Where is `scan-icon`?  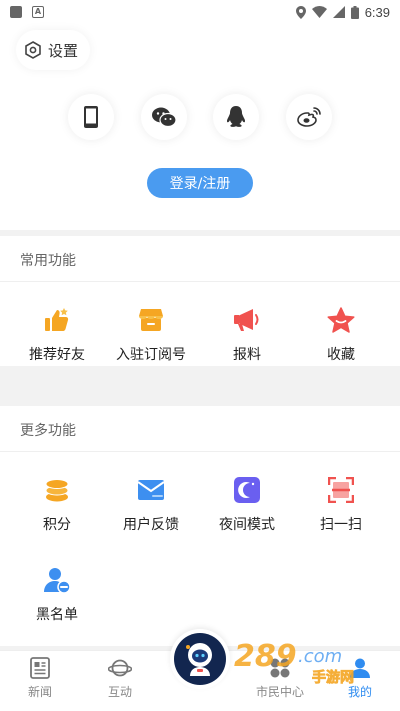
scan-icon is located at coordinates (341, 490).